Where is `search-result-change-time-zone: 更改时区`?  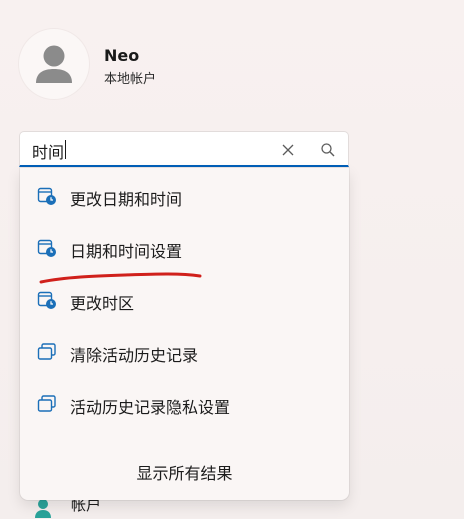 search-result-change-time-zone: 更改时区 is located at coordinates (184, 300).